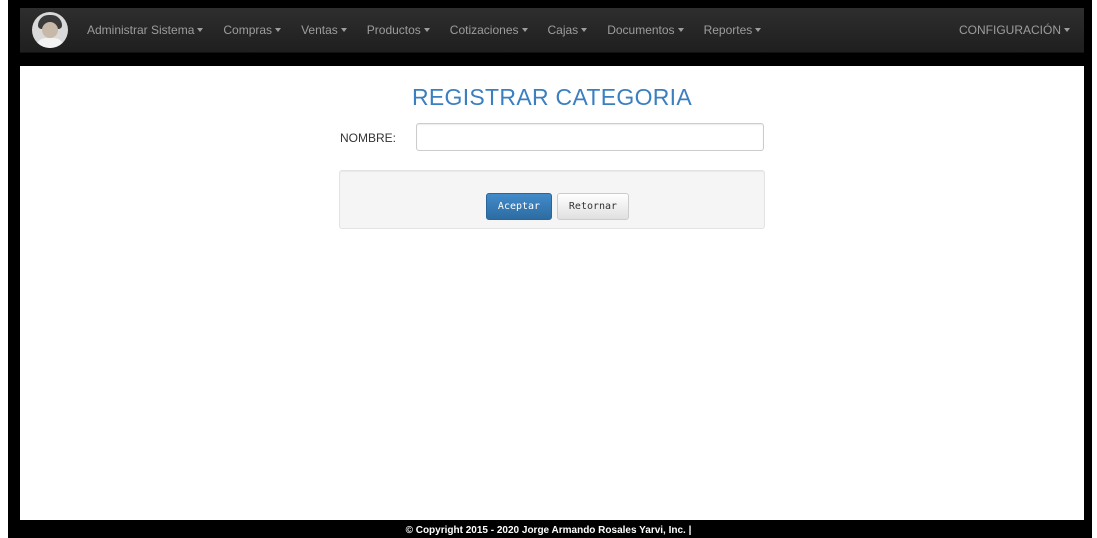 The height and width of the screenshot is (538, 1097). What do you see at coordinates (552, 97) in the screenshot?
I see `page-title: REGISTRAR CATEGORIA` at bounding box center [552, 97].